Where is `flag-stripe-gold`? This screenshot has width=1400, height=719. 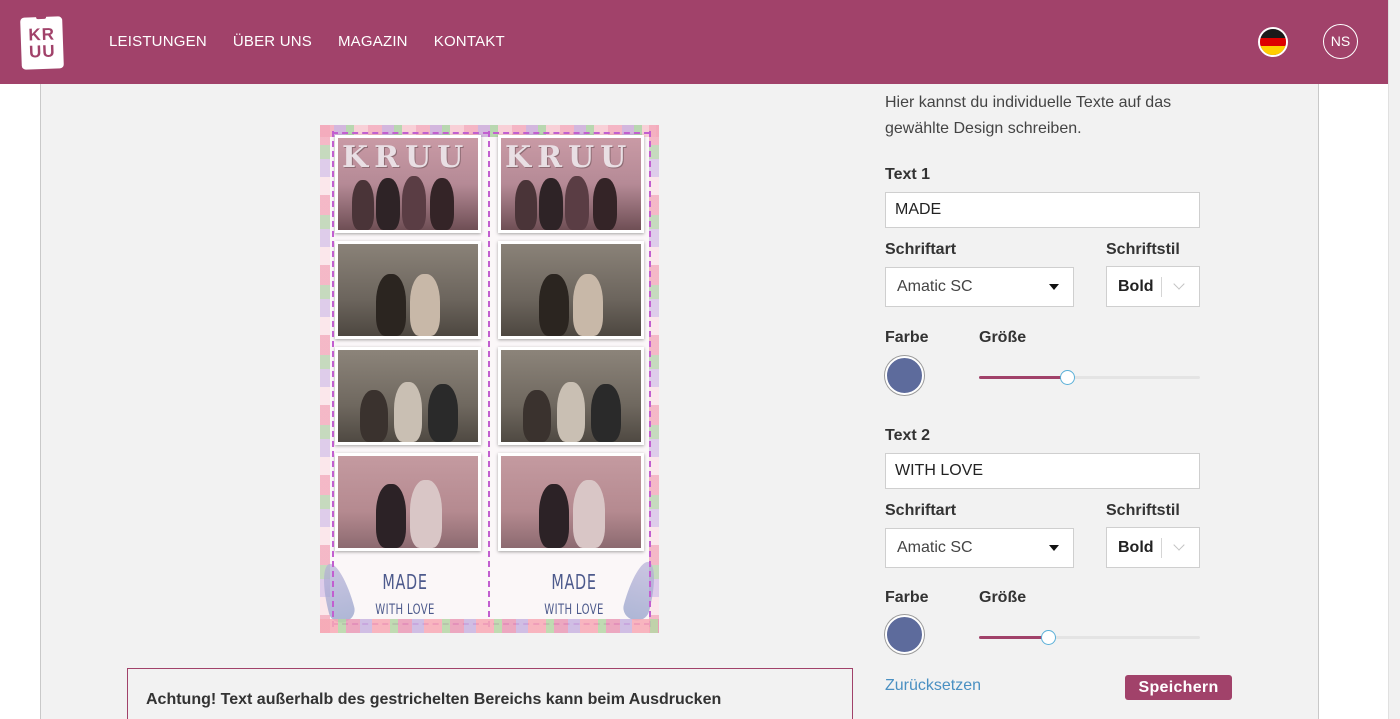
flag-stripe-gold is located at coordinates (1273, 50).